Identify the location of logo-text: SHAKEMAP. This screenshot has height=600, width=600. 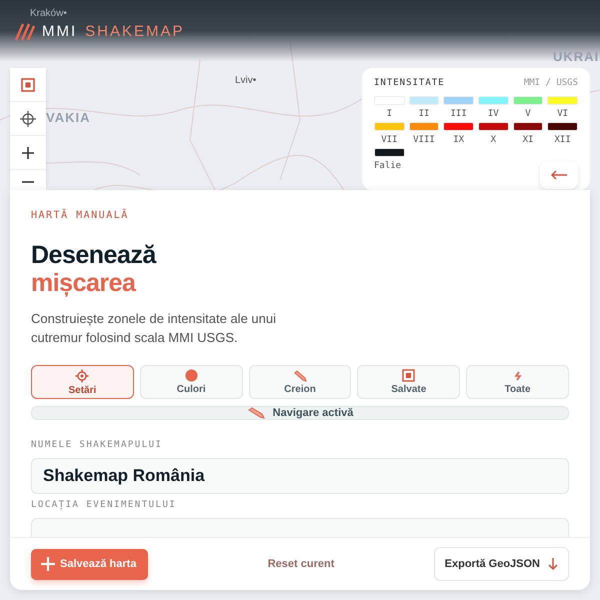
(135, 31).